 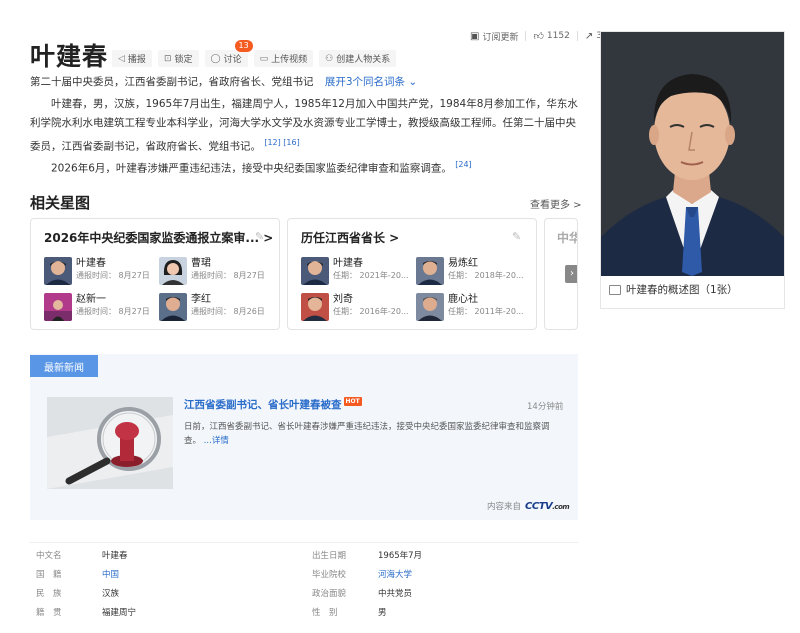 I want to click on magnifier-image, so click(x=110, y=443).